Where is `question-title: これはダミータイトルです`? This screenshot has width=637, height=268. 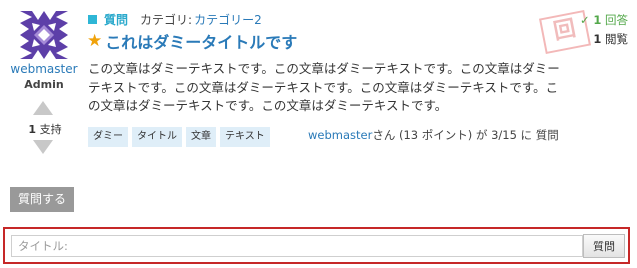 question-title: これはダミータイトルです is located at coordinates (201, 41).